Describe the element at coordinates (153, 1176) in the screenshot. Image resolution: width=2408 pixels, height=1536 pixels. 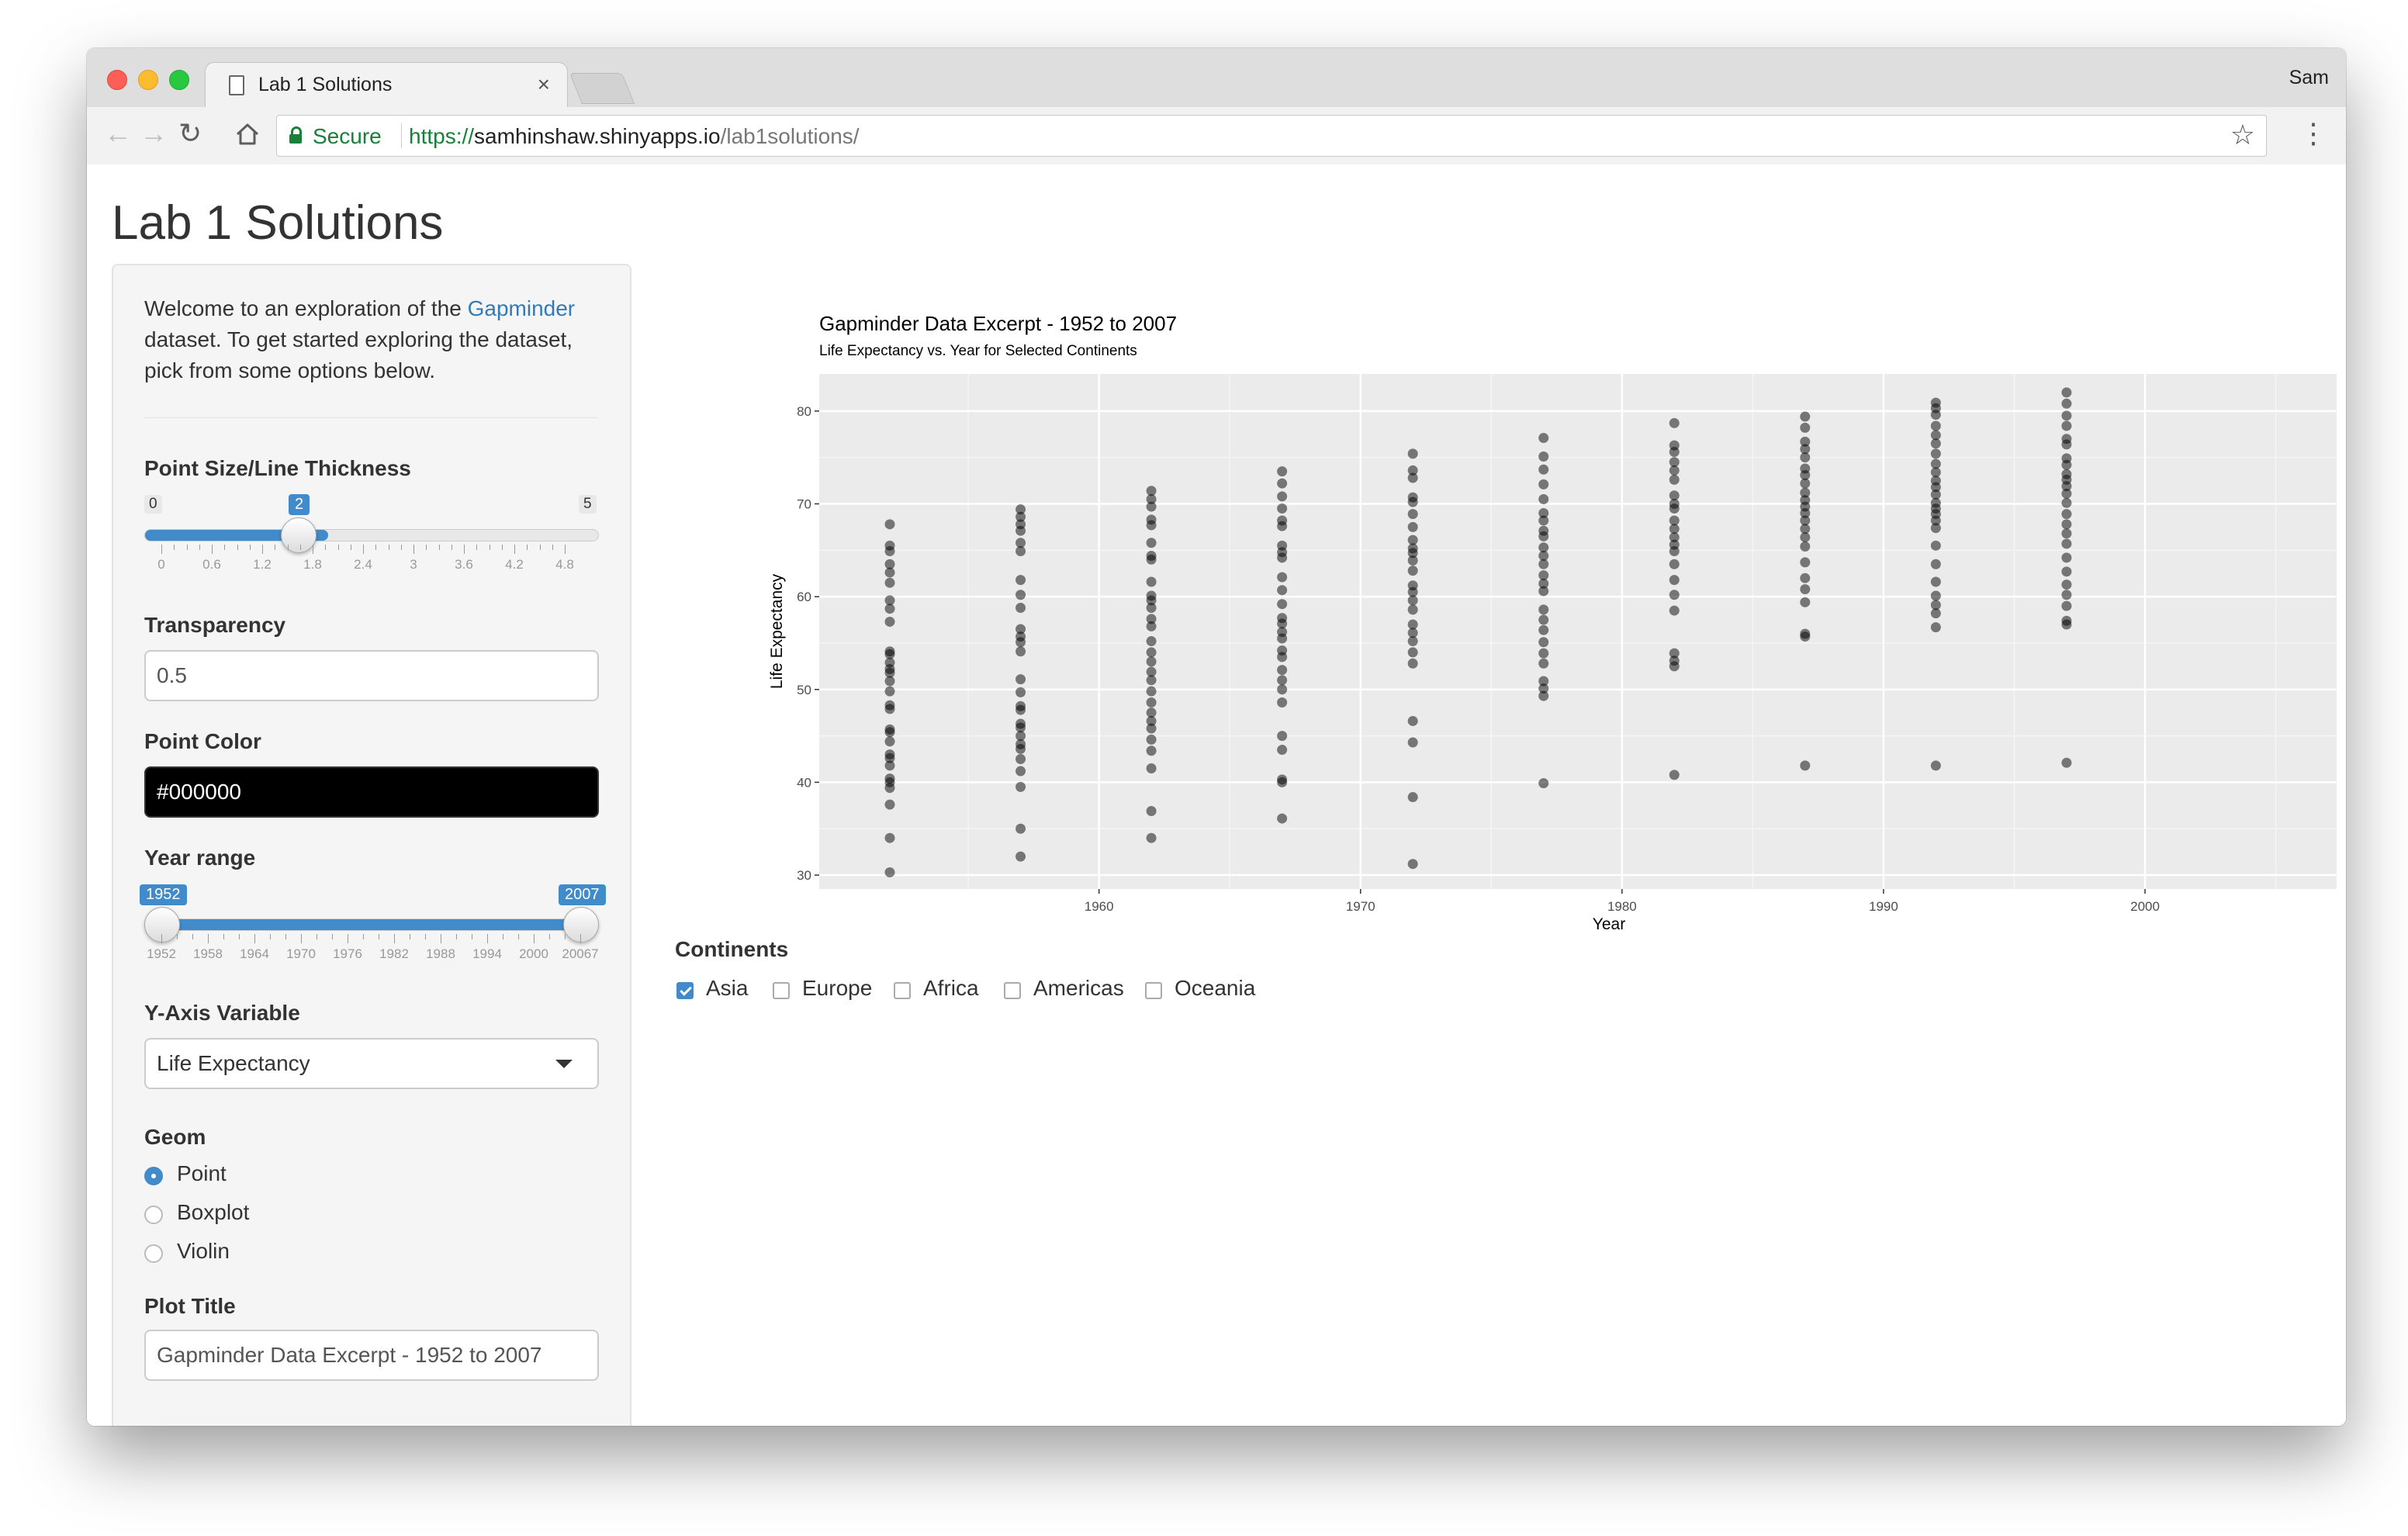
I see `geom-radio-point` at that location.